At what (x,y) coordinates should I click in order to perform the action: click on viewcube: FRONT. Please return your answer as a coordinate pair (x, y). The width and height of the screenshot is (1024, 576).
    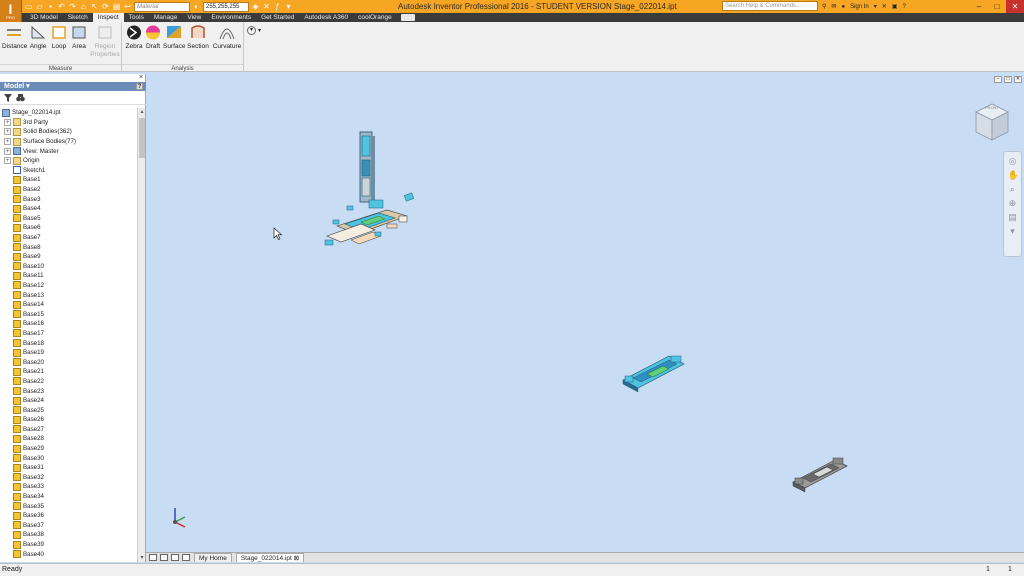
    Looking at the image, I should click on (992, 123).